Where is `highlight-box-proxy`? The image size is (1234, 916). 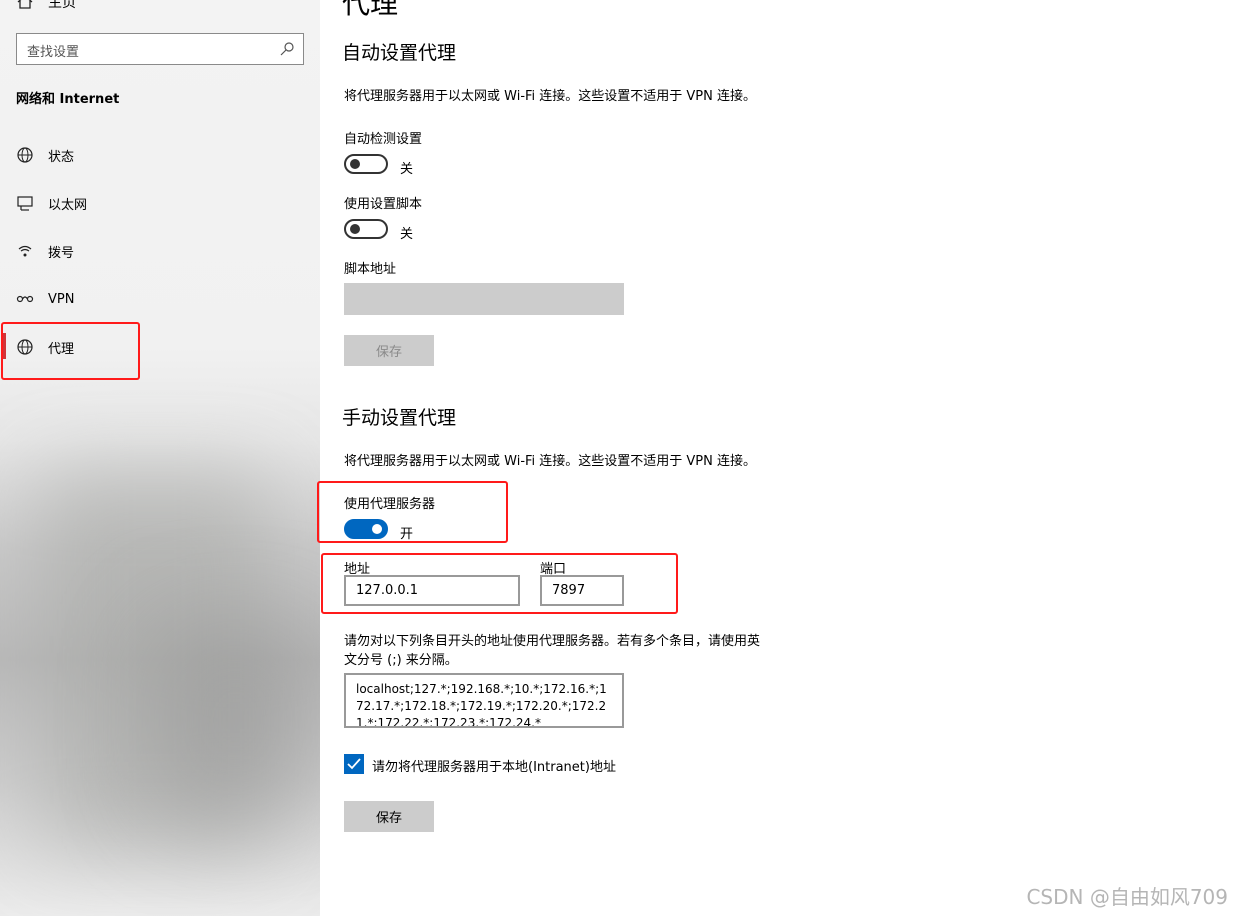 highlight-box-proxy is located at coordinates (70, 351).